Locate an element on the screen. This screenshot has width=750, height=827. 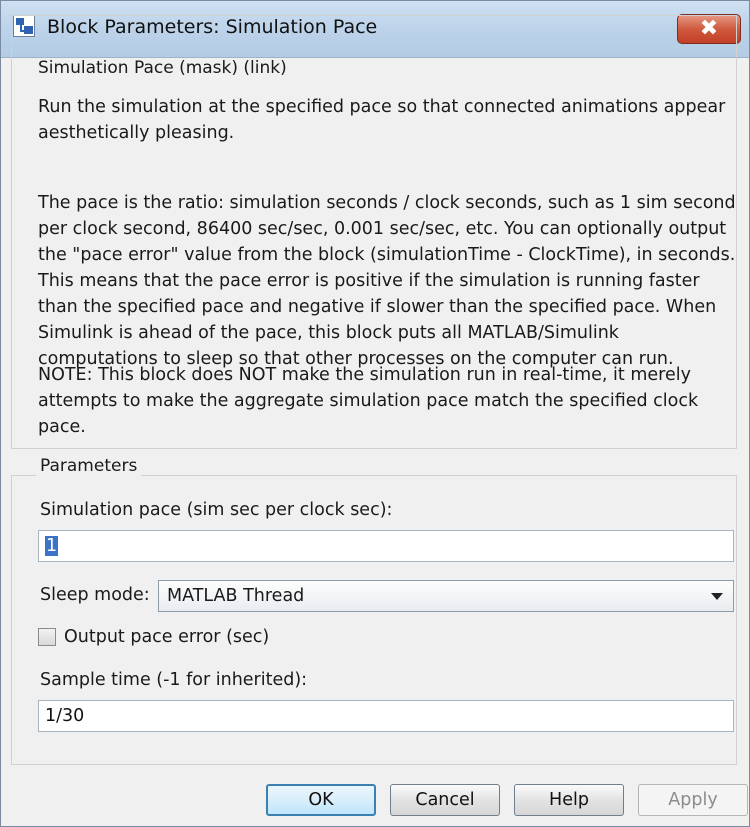
simulation-pace-input: 1 is located at coordinates (386, 546).